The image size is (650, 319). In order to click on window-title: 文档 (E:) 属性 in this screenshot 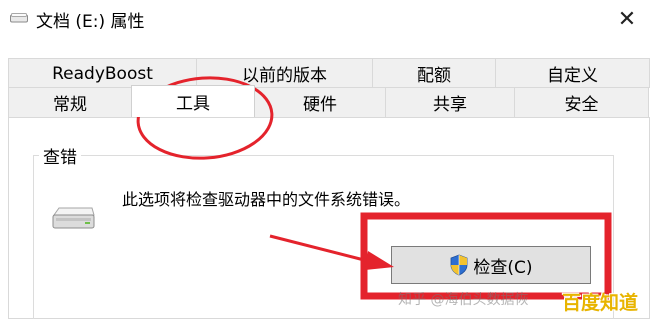, I will do `click(90, 22)`.